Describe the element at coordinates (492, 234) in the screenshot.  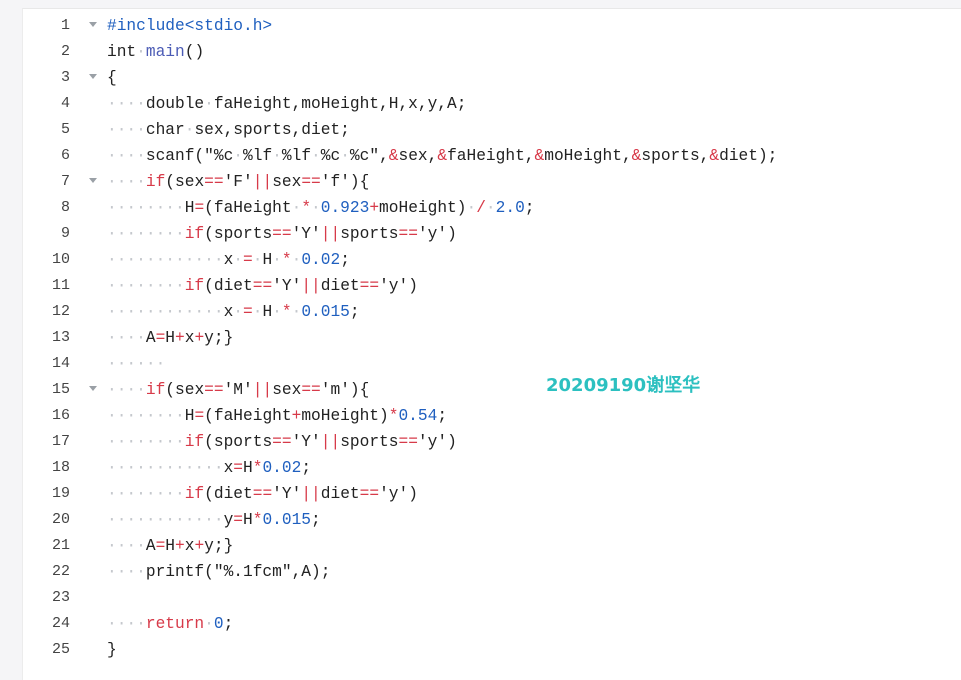
I see `code-line: 9 ········if(sports=='Y'||sports=='y')` at that location.